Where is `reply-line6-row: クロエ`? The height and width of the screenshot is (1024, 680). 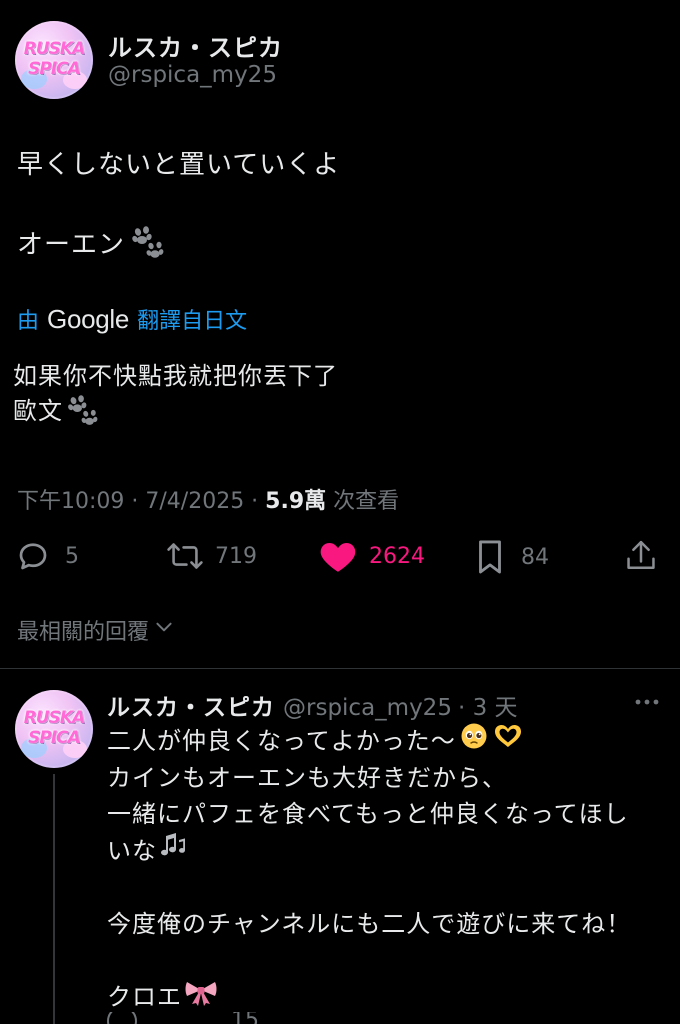 reply-line6-row: クロエ is located at coordinates (387, 997).